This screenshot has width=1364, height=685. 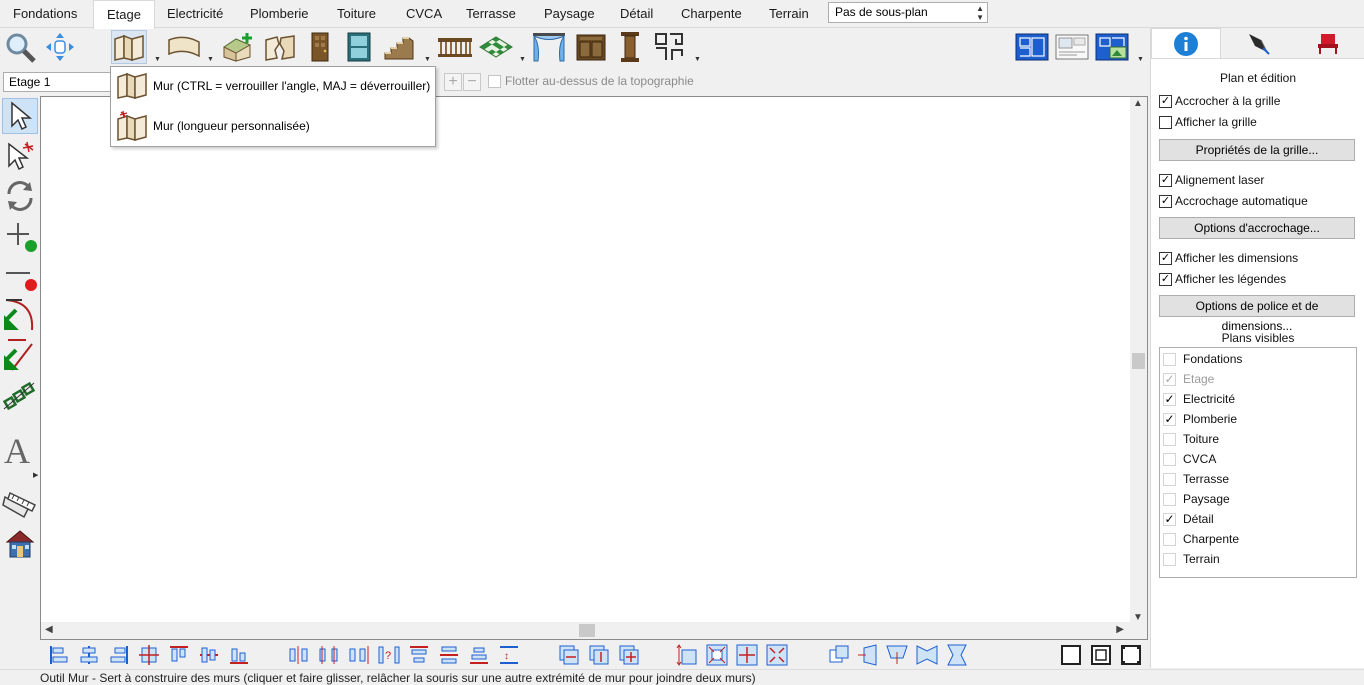 I want to click on mirror-h-button, so click(x=927, y=655).